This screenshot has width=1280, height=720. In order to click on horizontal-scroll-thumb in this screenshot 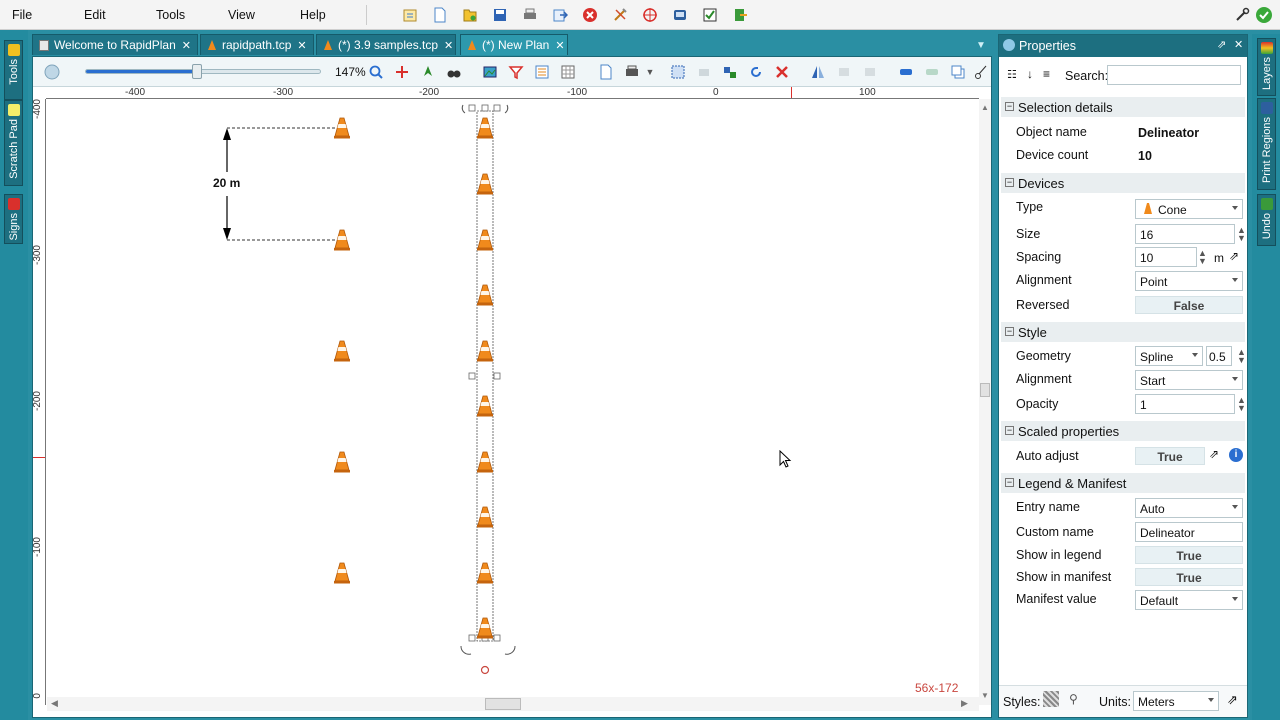, I will do `click(503, 704)`.